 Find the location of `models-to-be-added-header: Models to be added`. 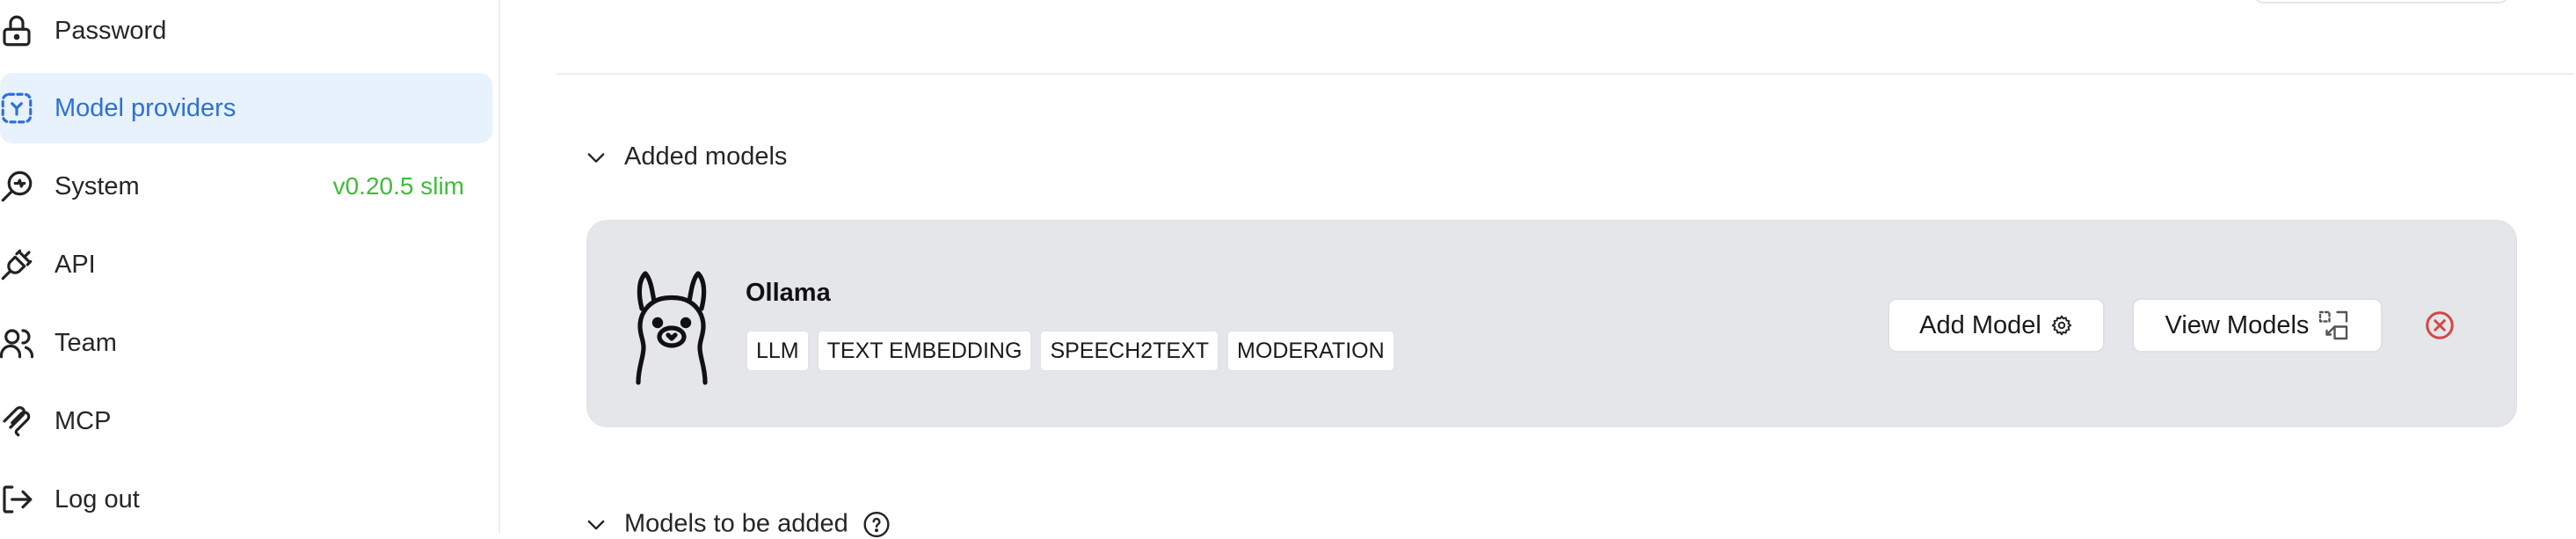

models-to-be-added-header: Models to be added is located at coordinates (737, 524).